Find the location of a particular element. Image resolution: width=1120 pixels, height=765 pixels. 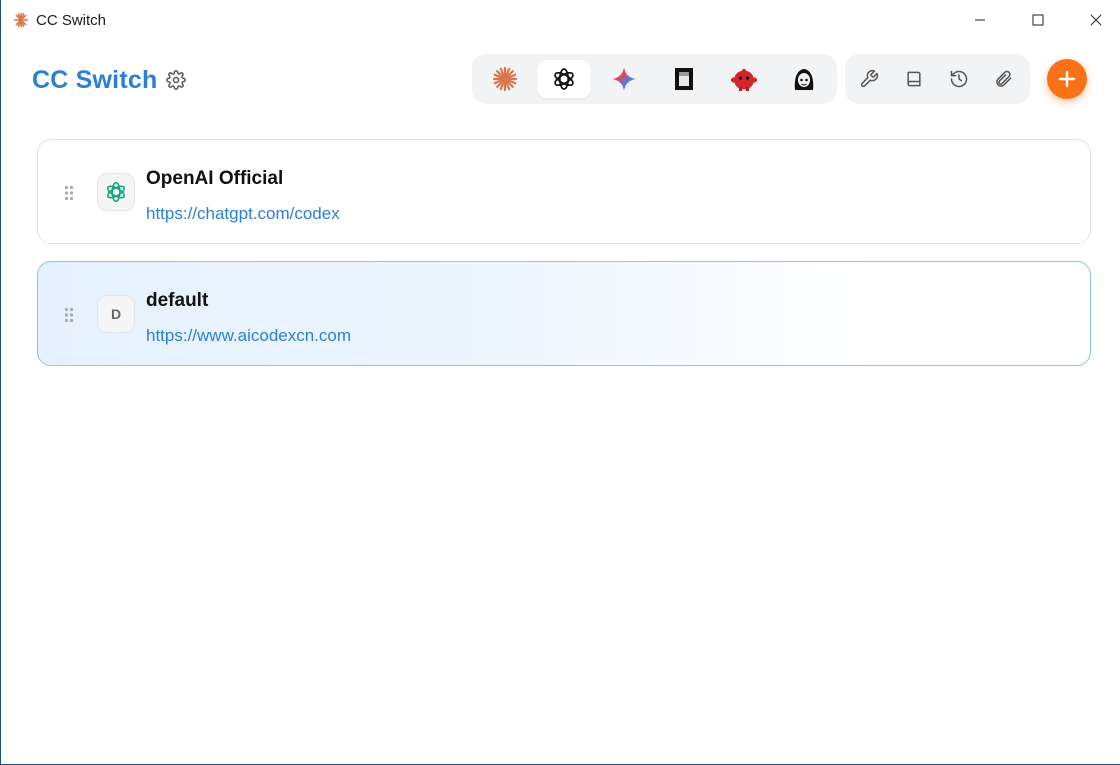

minimize-button is located at coordinates (980, 20).